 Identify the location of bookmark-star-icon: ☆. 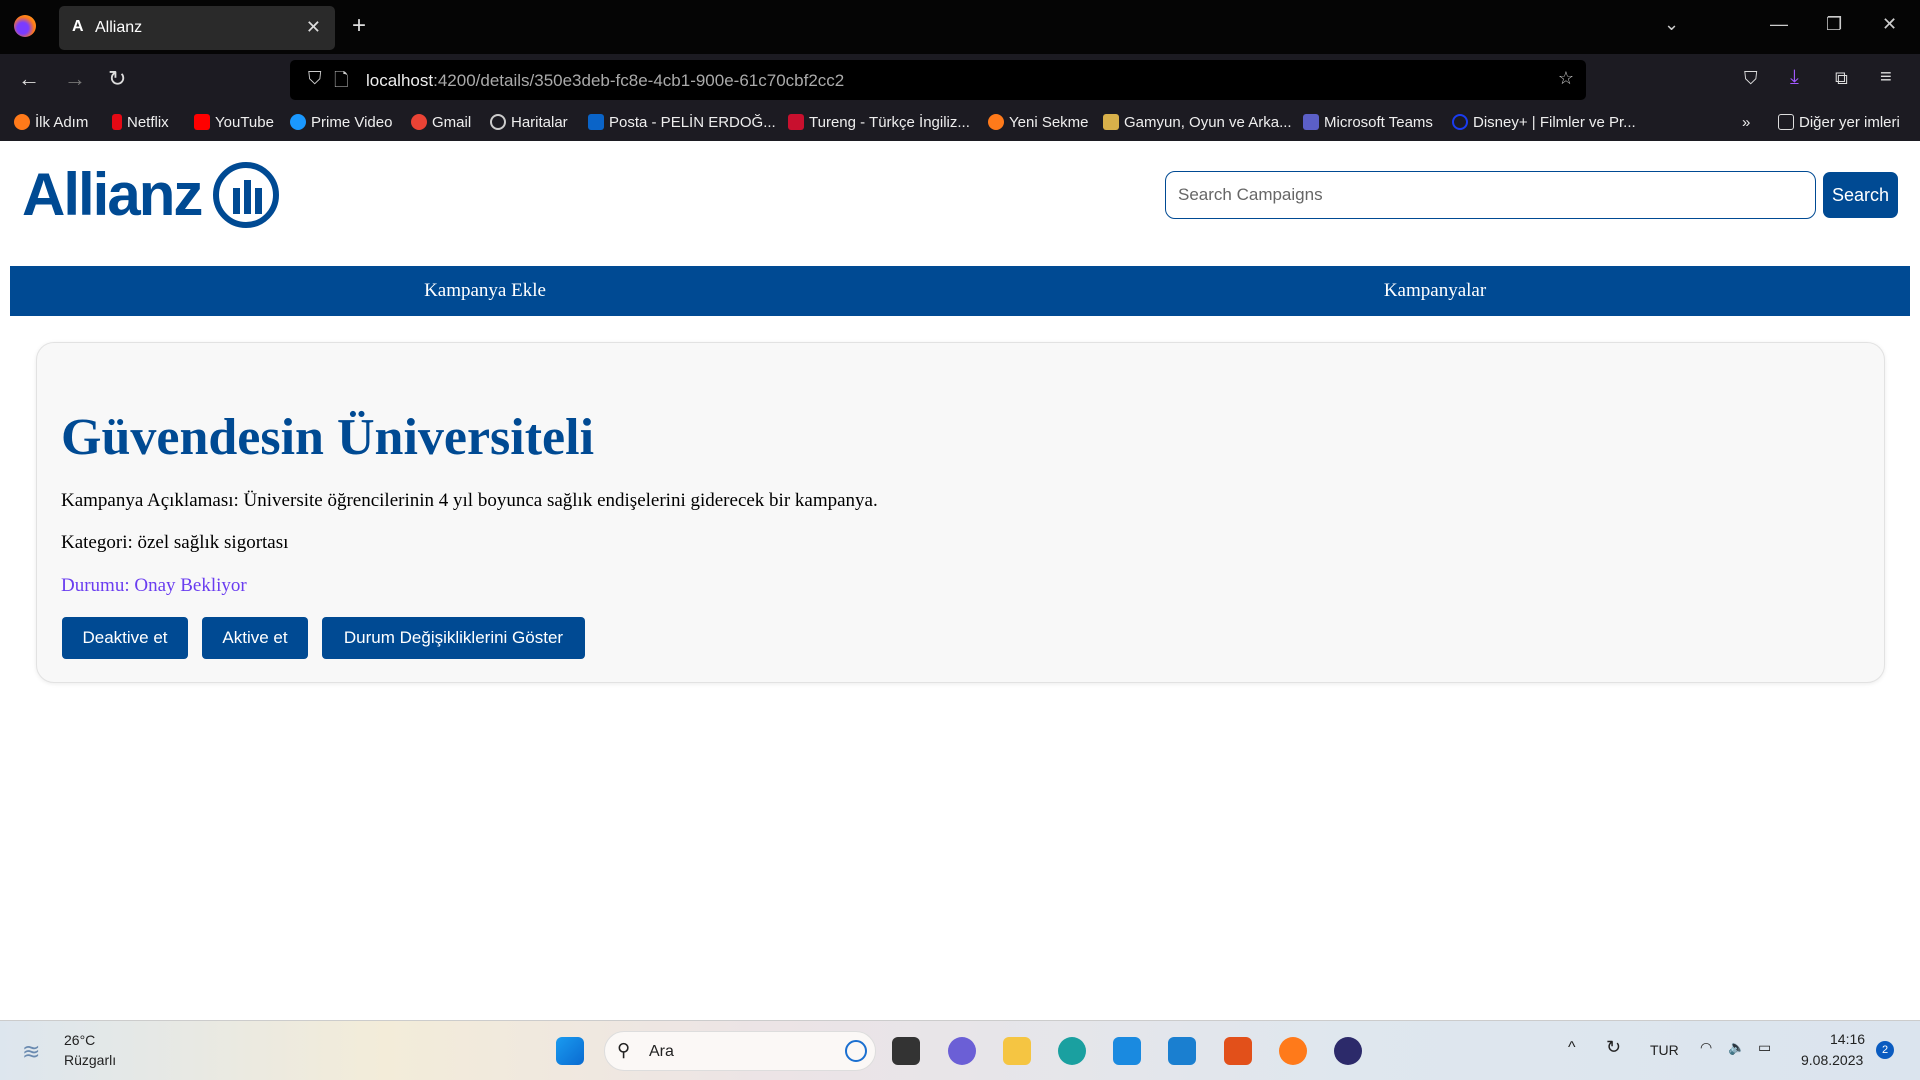
(1566, 78).